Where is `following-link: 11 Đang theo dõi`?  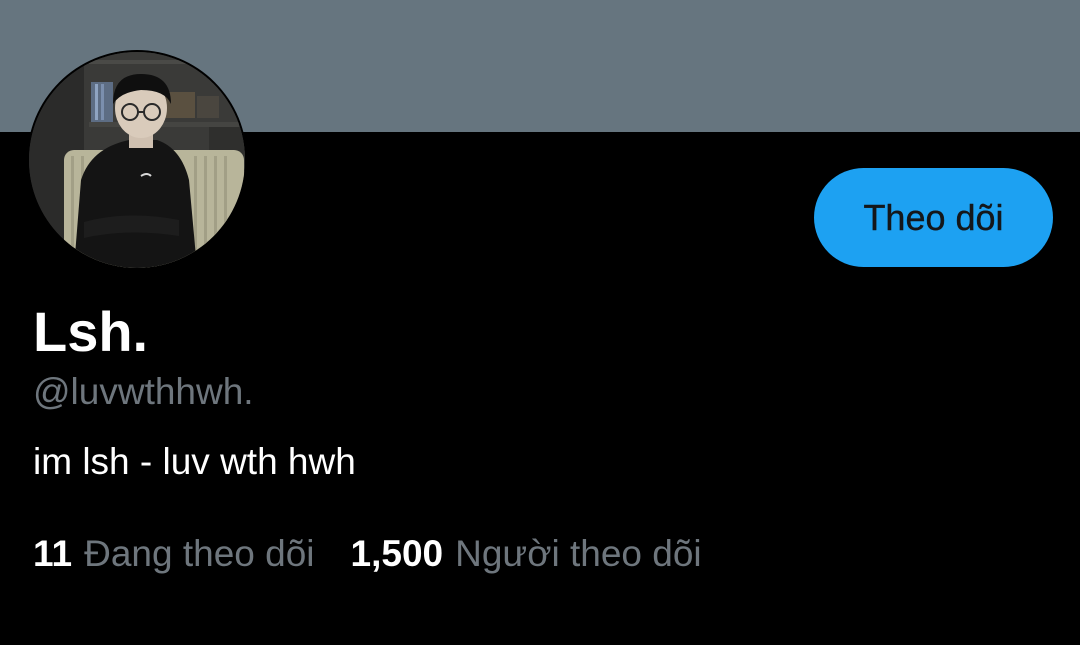 following-link: 11 Đang theo dõi is located at coordinates (174, 554).